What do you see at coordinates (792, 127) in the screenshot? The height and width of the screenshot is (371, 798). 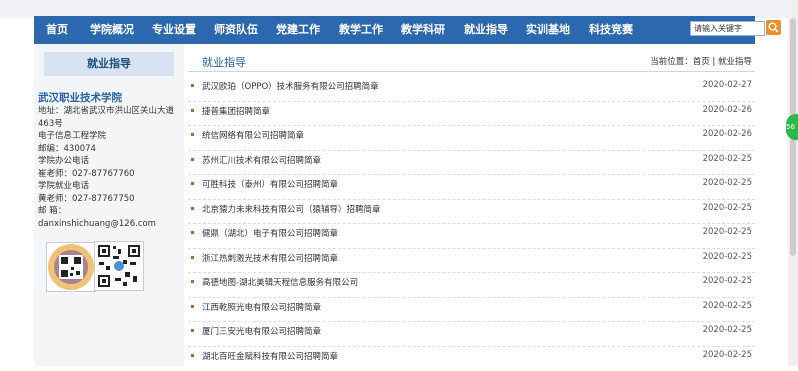 I see `floating-widget: 56` at bounding box center [792, 127].